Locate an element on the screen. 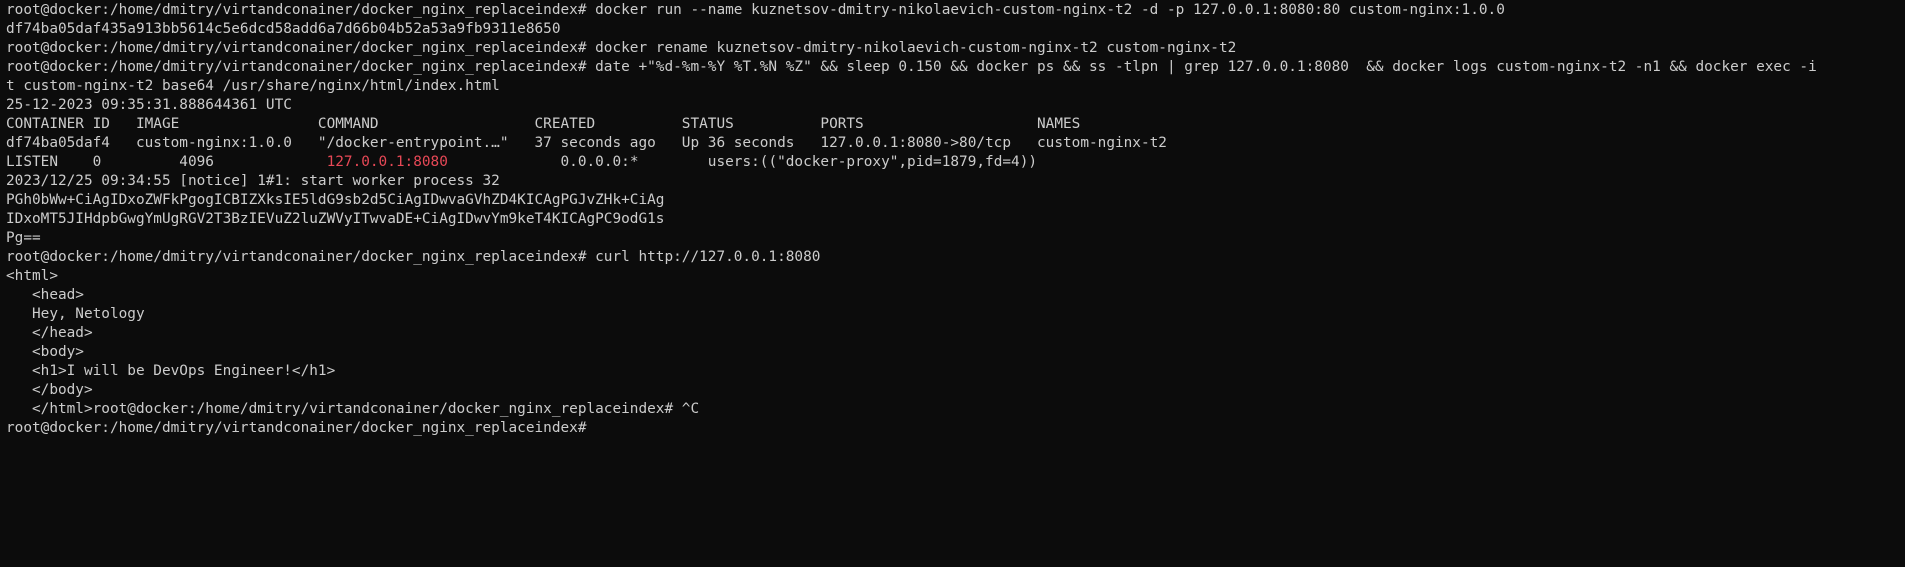  terminal-line: Hey, Netology is located at coordinates (75, 314).